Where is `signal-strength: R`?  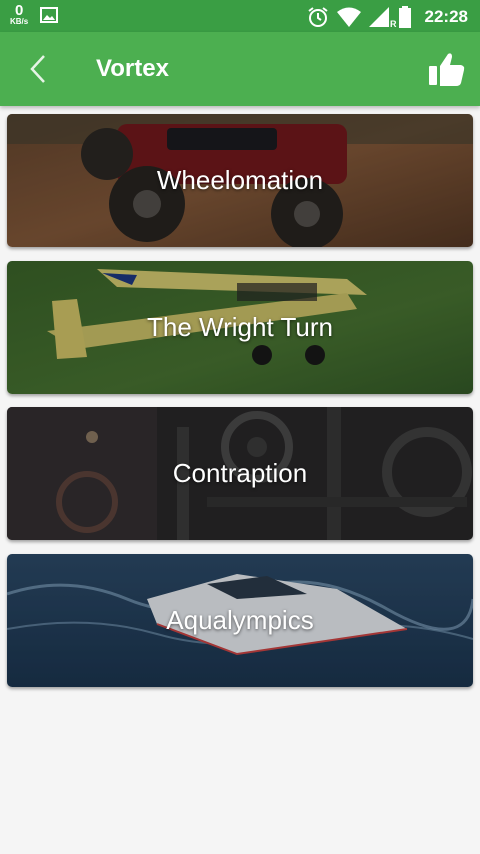
signal-strength: R is located at coordinates (382, 18).